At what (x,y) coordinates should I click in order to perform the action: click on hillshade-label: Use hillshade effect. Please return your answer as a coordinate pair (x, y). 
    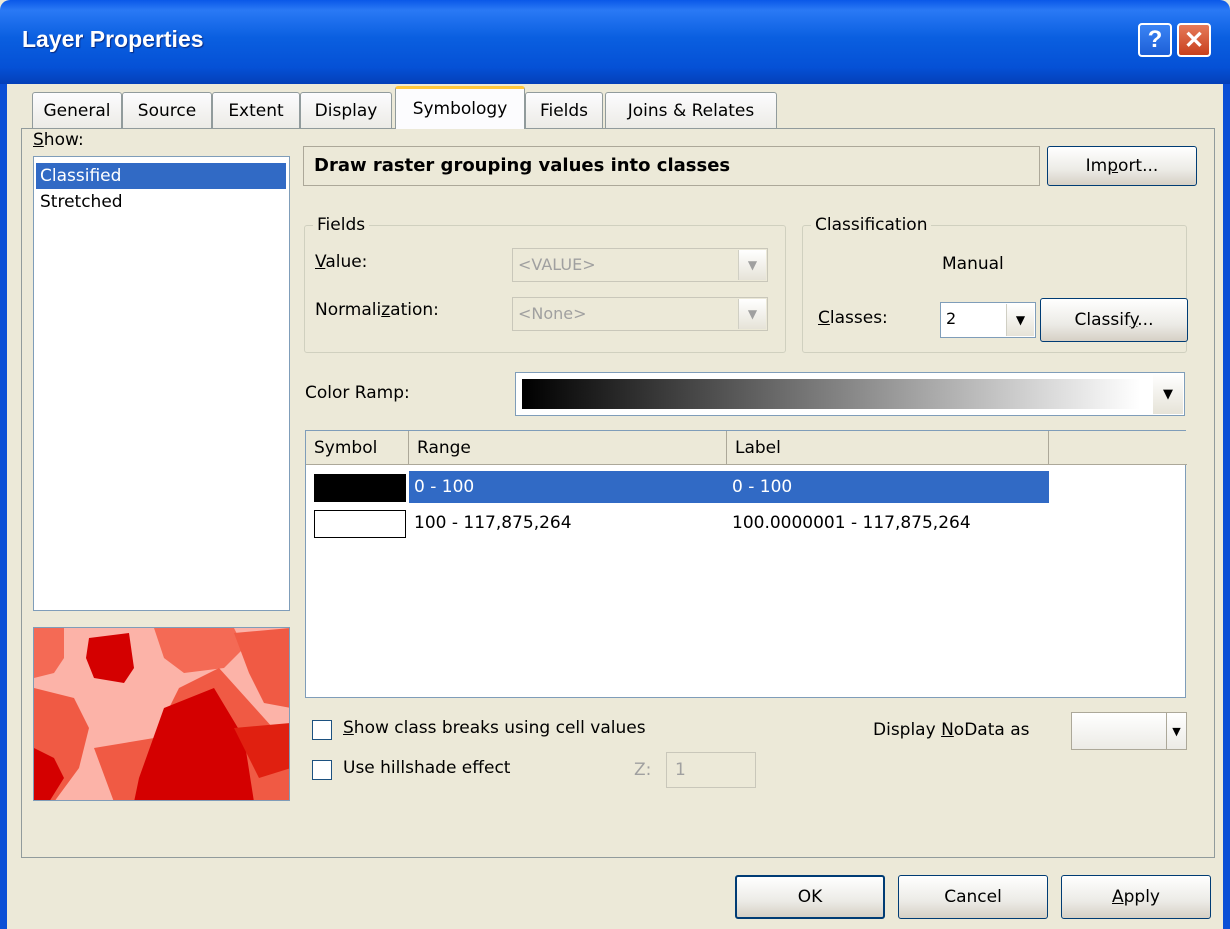
    Looking at the image, I should click on (427, 768).